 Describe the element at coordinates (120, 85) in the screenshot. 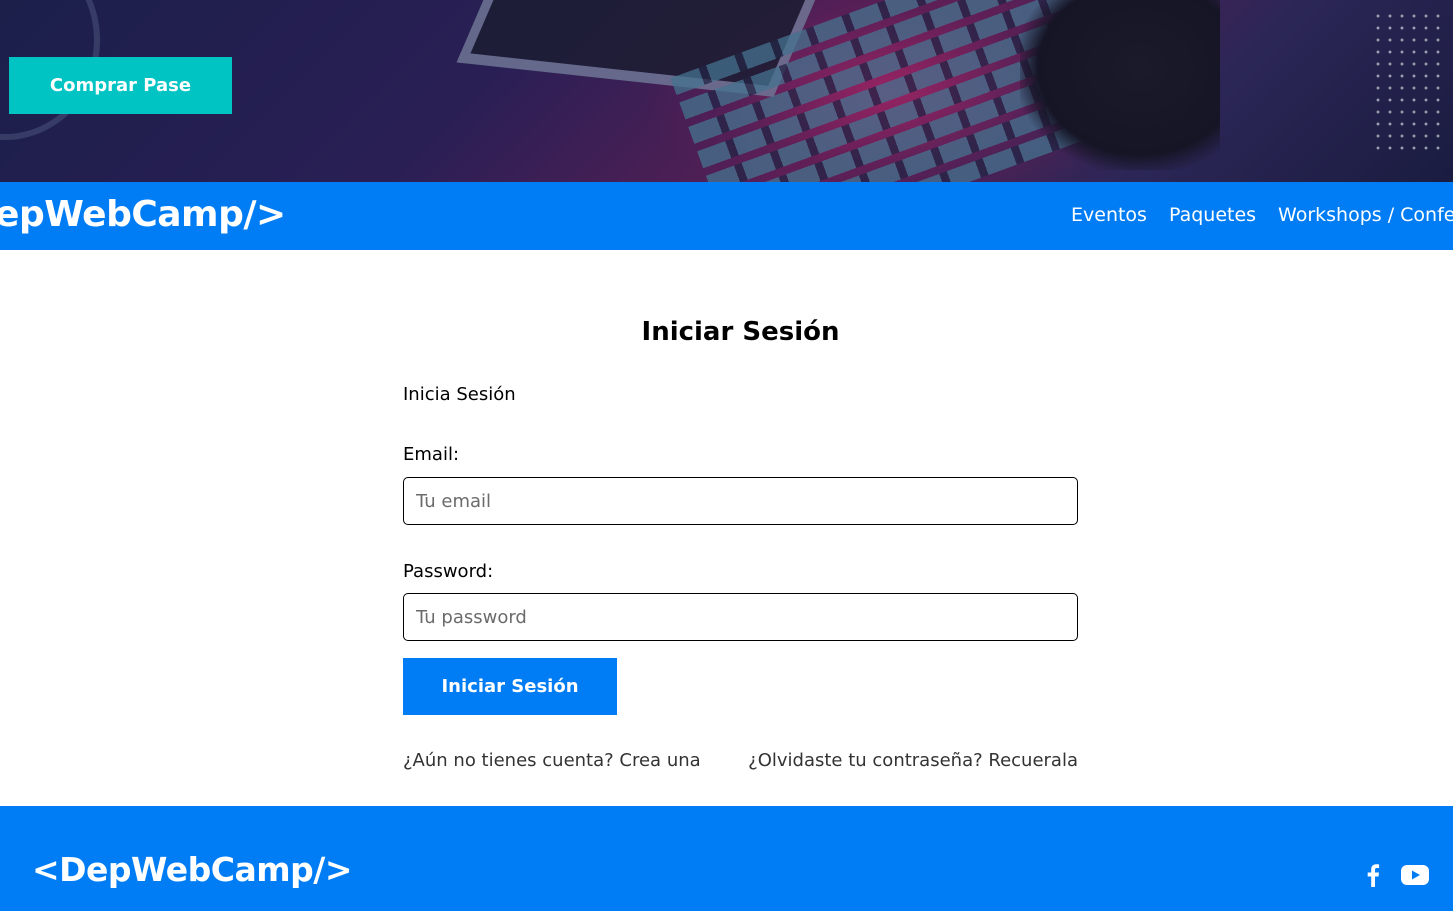

I see `buy-pass-button: Comprar Pase` at that location.